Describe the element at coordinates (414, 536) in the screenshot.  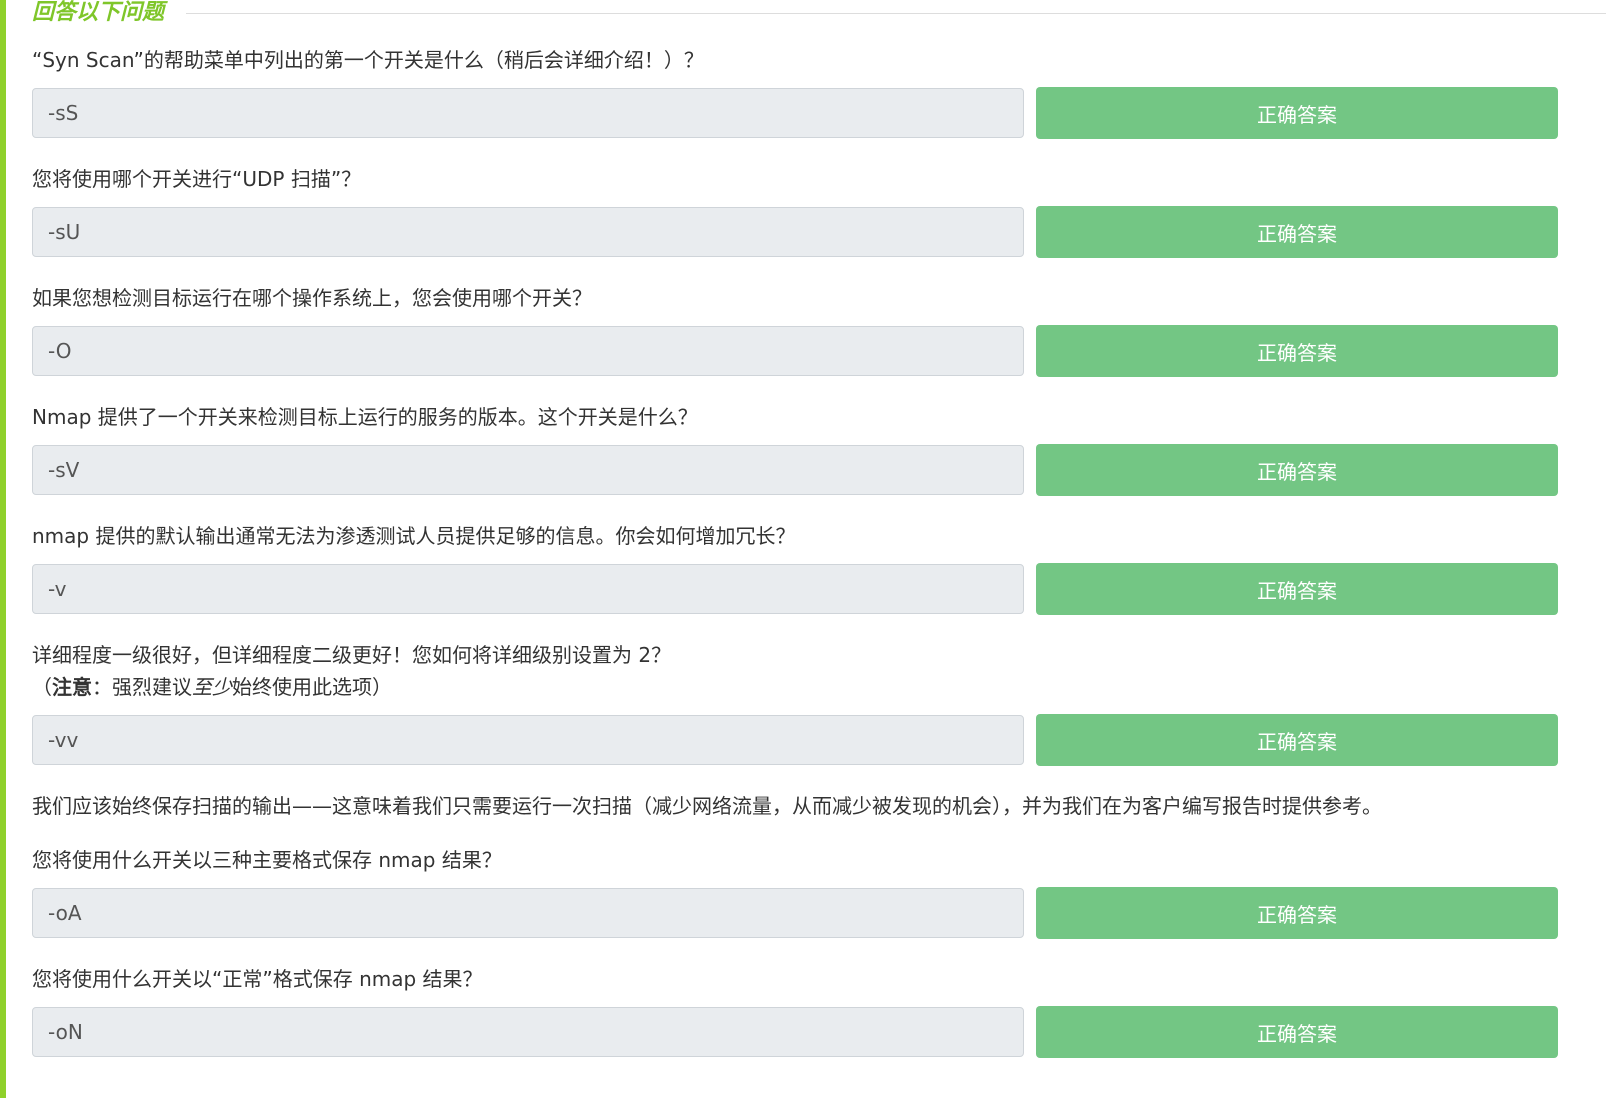
I see `question-5-text: nmap 提供的默认输出通常无法为渗透测试人员提供足够的信息。你会如何增加冗长？` at that location.